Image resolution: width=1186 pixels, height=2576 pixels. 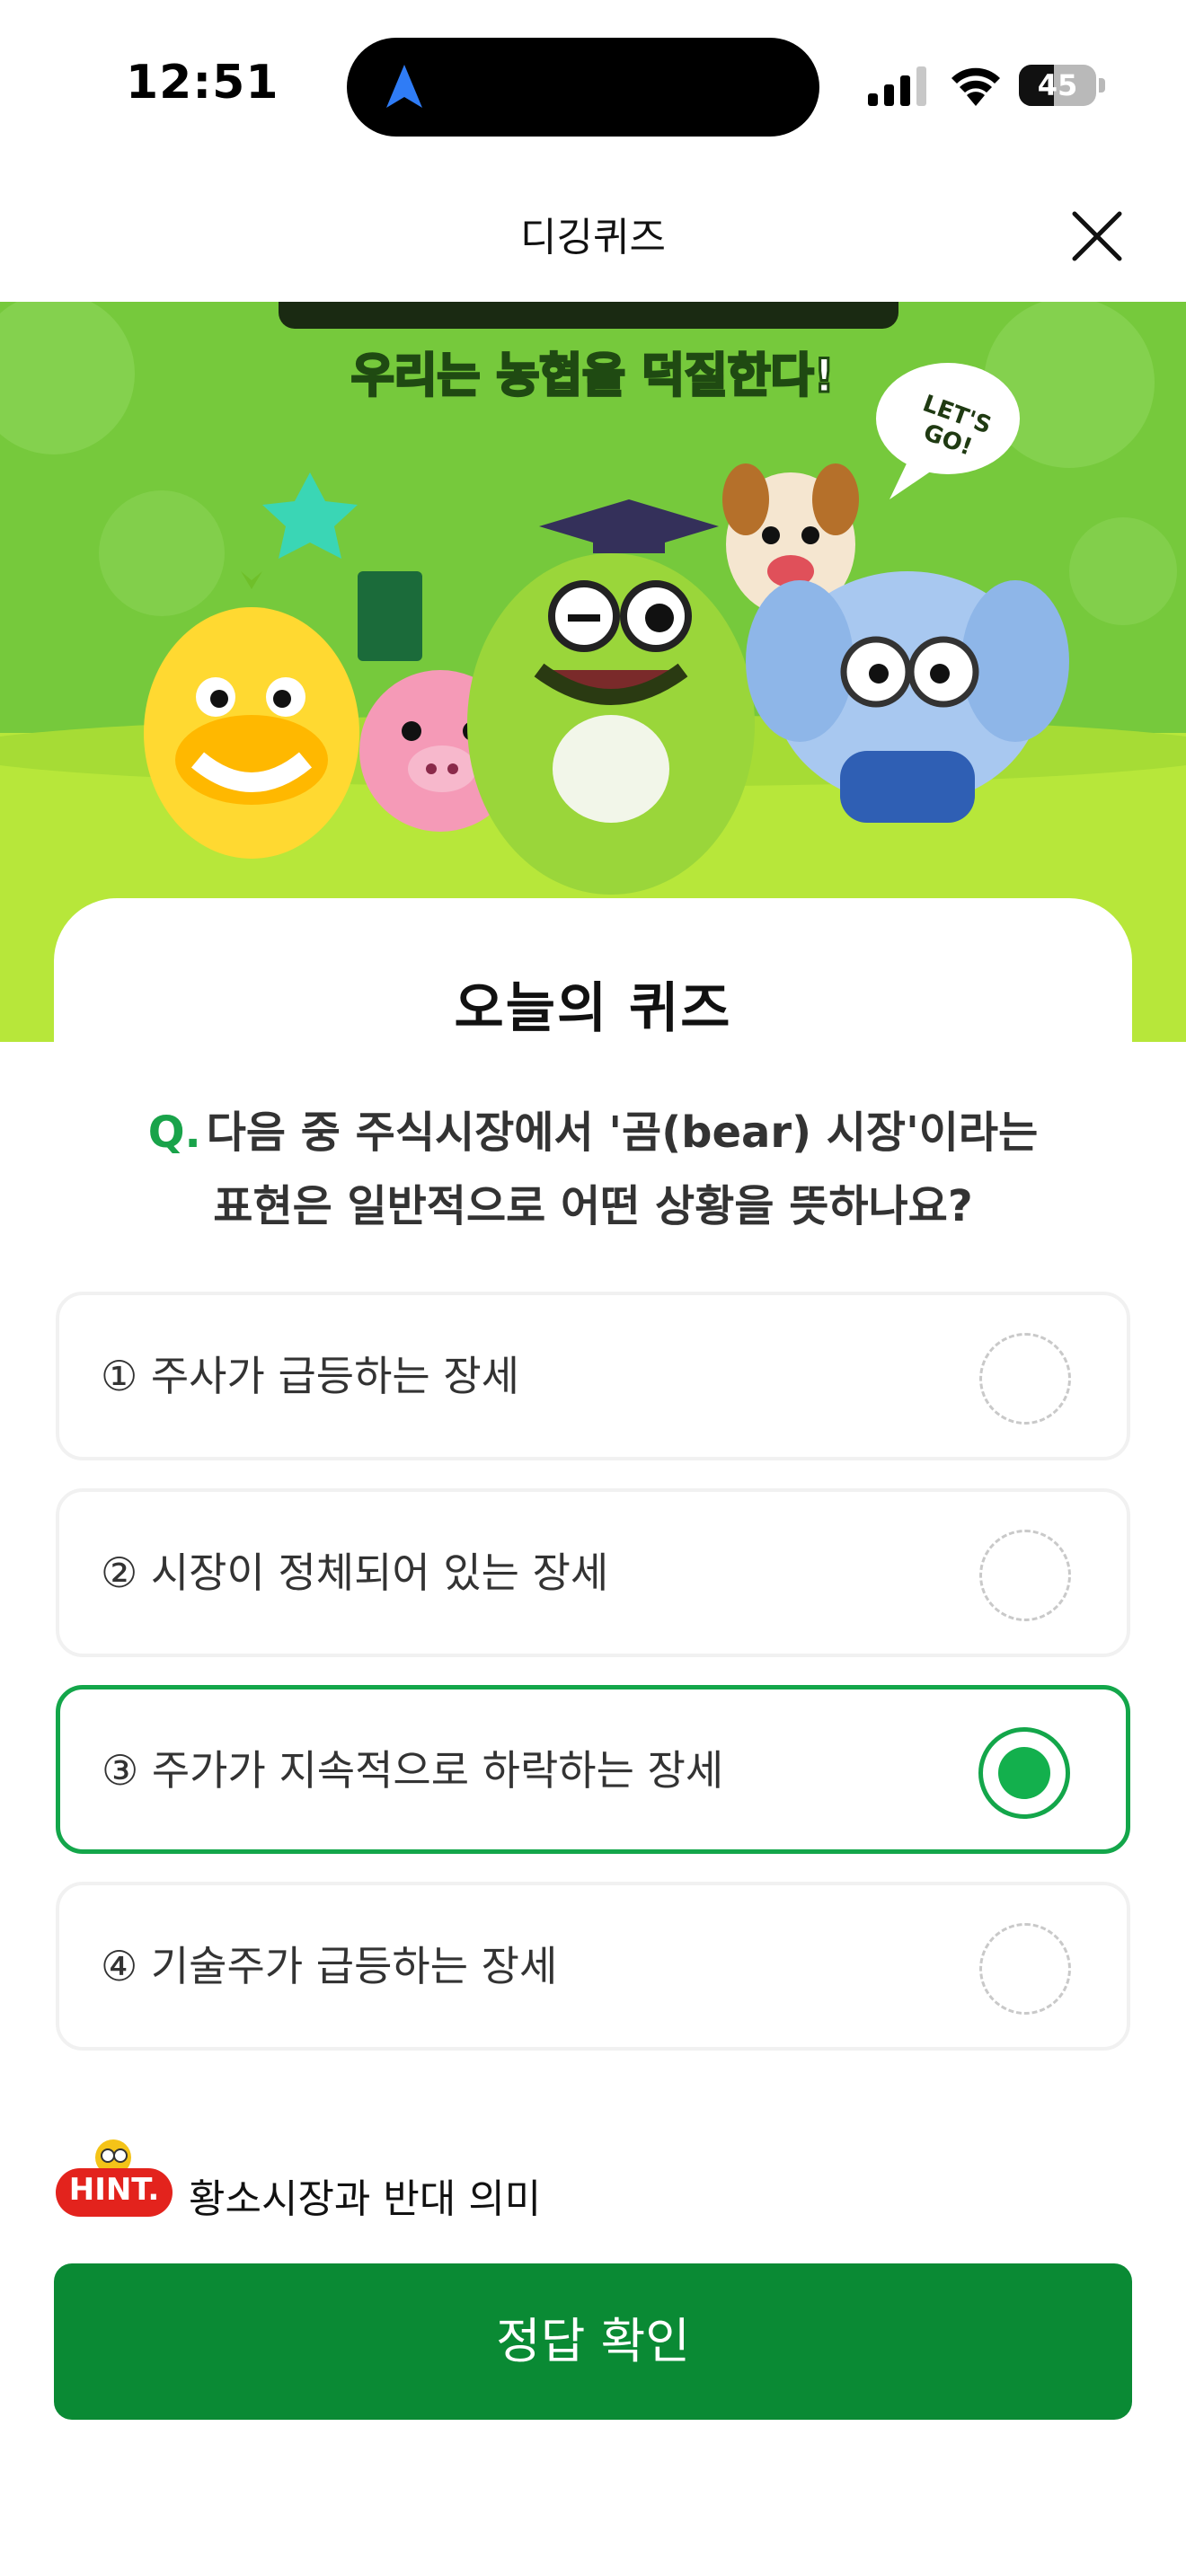 I want to click on option-label: ④ 기술주가 급등하는 장세, so click(x=329, y=1966).